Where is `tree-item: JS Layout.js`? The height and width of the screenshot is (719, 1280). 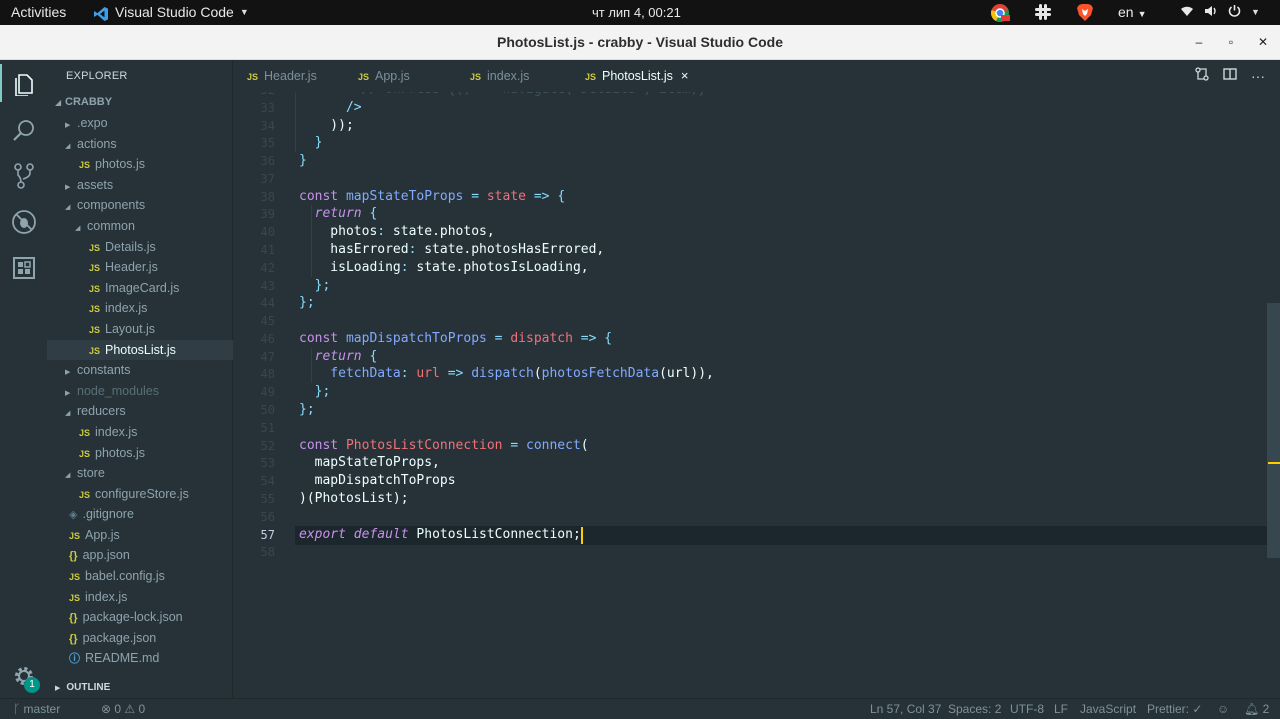
tree-item: JS Layout.js is located at coordinates (140, 329).